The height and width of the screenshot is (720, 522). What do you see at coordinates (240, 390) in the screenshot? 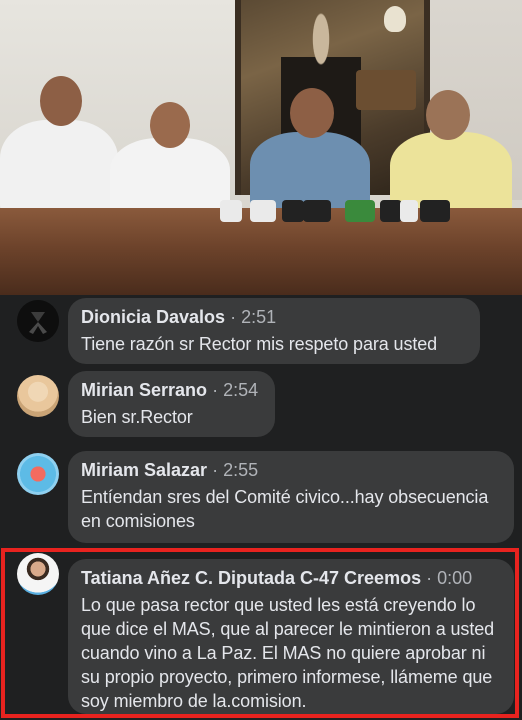
I see `comment-time: 2:54` at bounding box center [240, 390].